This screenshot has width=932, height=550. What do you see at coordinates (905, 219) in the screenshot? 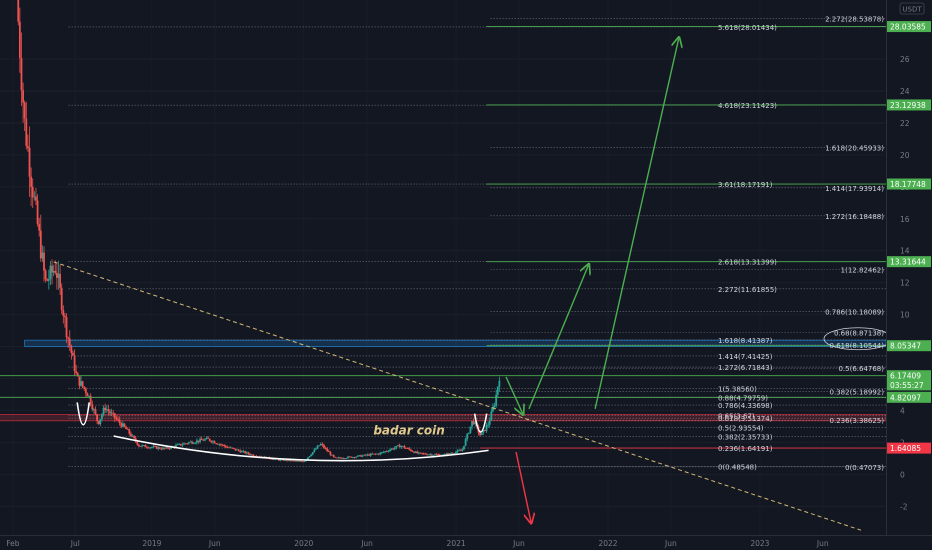
I see `y-tick-label: 16` at bounding box center [905, 219].